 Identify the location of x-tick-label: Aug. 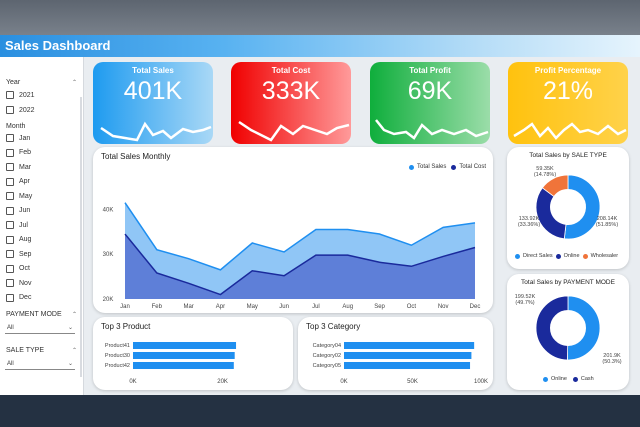
(347, 307).